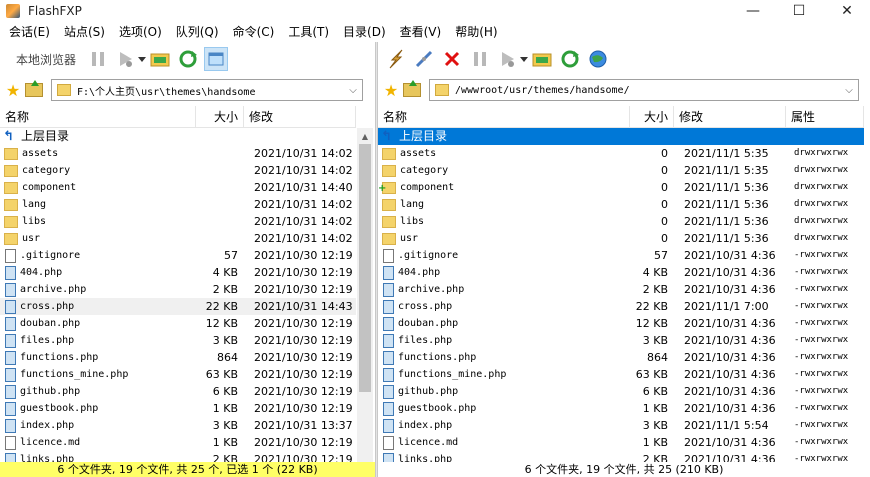  I want to click on file-row: guestbook.php 1 KB 2021/10/30 12:19, so click(178, 408).